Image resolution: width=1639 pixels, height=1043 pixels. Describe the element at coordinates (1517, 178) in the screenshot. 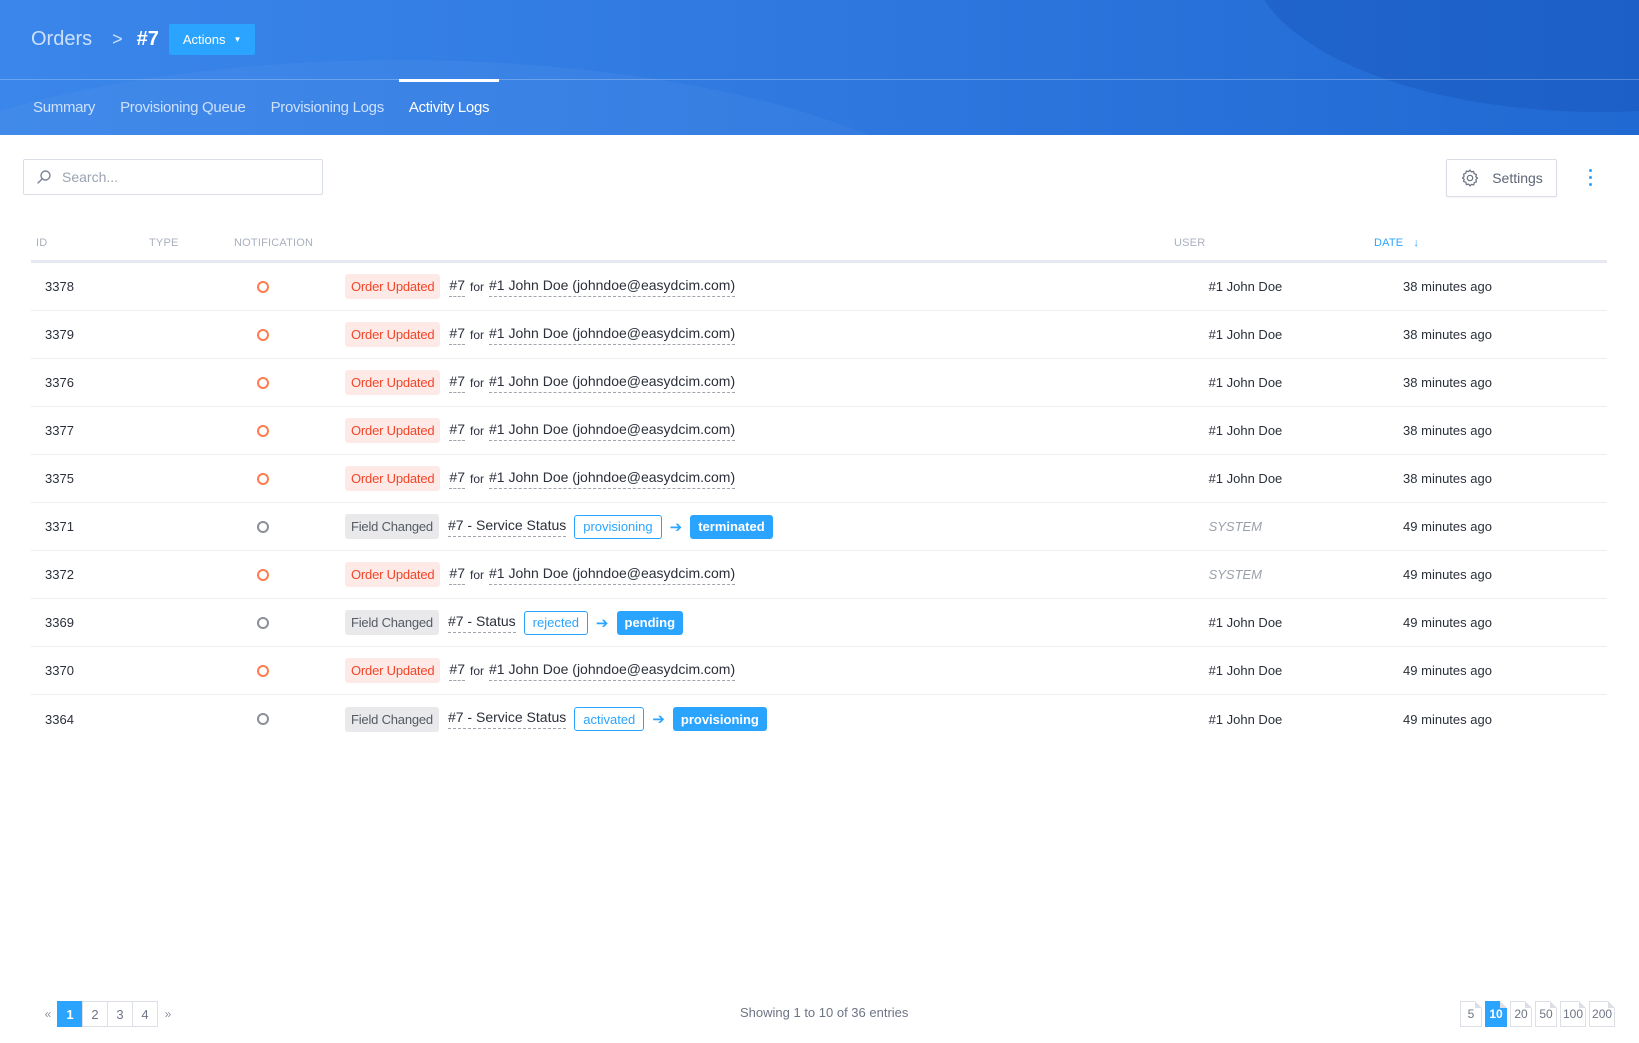

I see `settings-label: Settings` at that location.